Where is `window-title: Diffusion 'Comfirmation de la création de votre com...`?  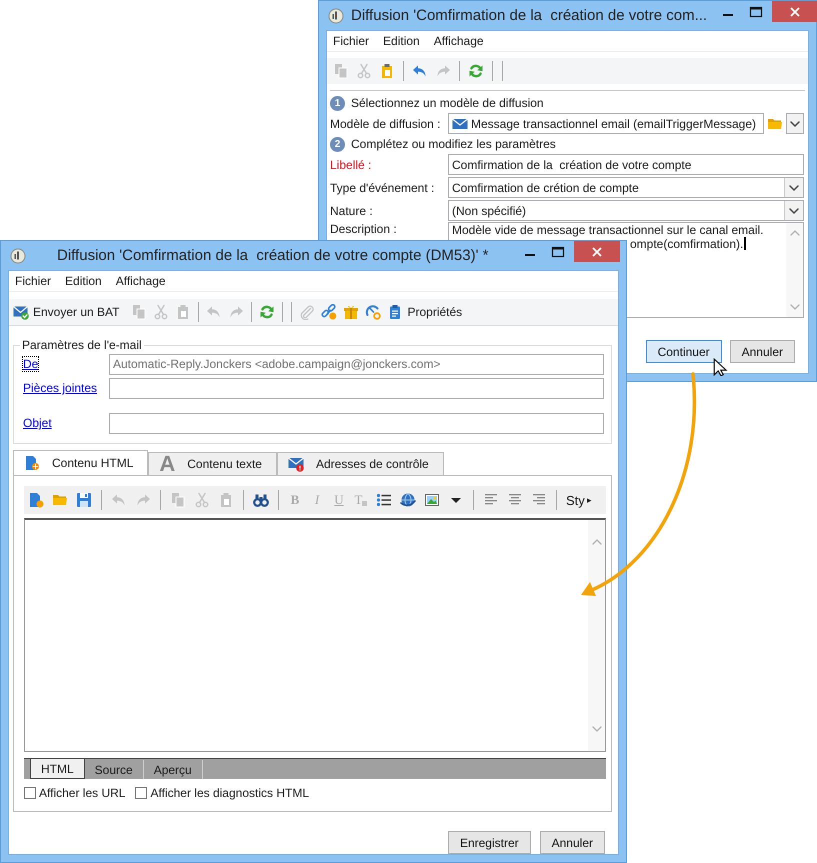 window-title: Diffusion 'Comfirmation de la création de votre com... is located at coordinates (529, 15).